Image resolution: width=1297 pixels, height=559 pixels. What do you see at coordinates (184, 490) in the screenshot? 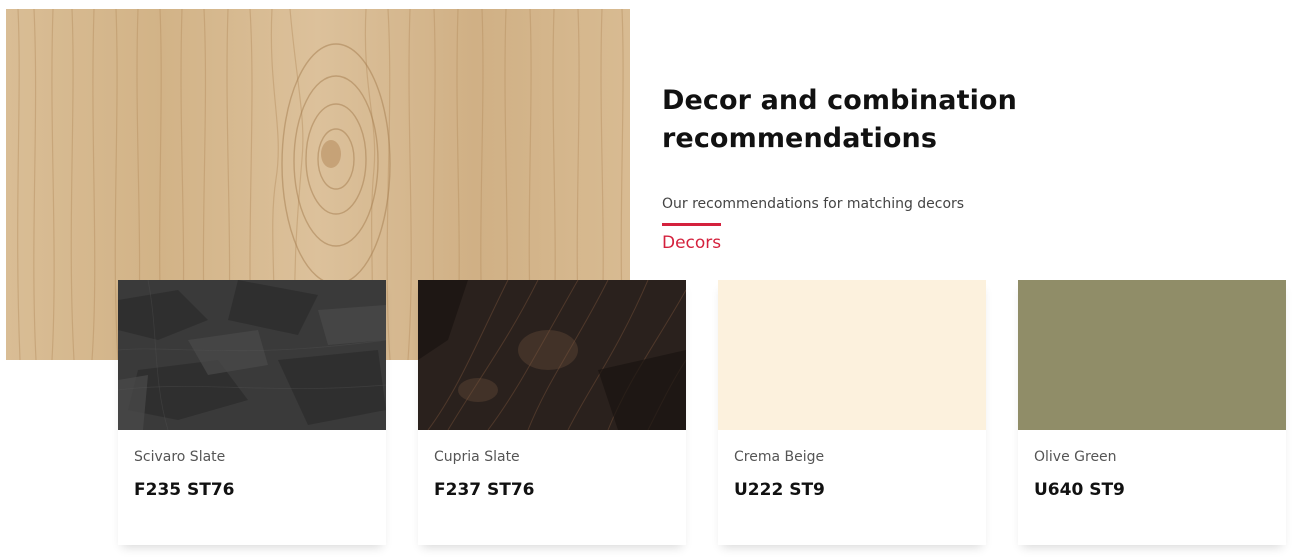
I see `decor-code: F235 ST76` at bounding box center [184, 490].